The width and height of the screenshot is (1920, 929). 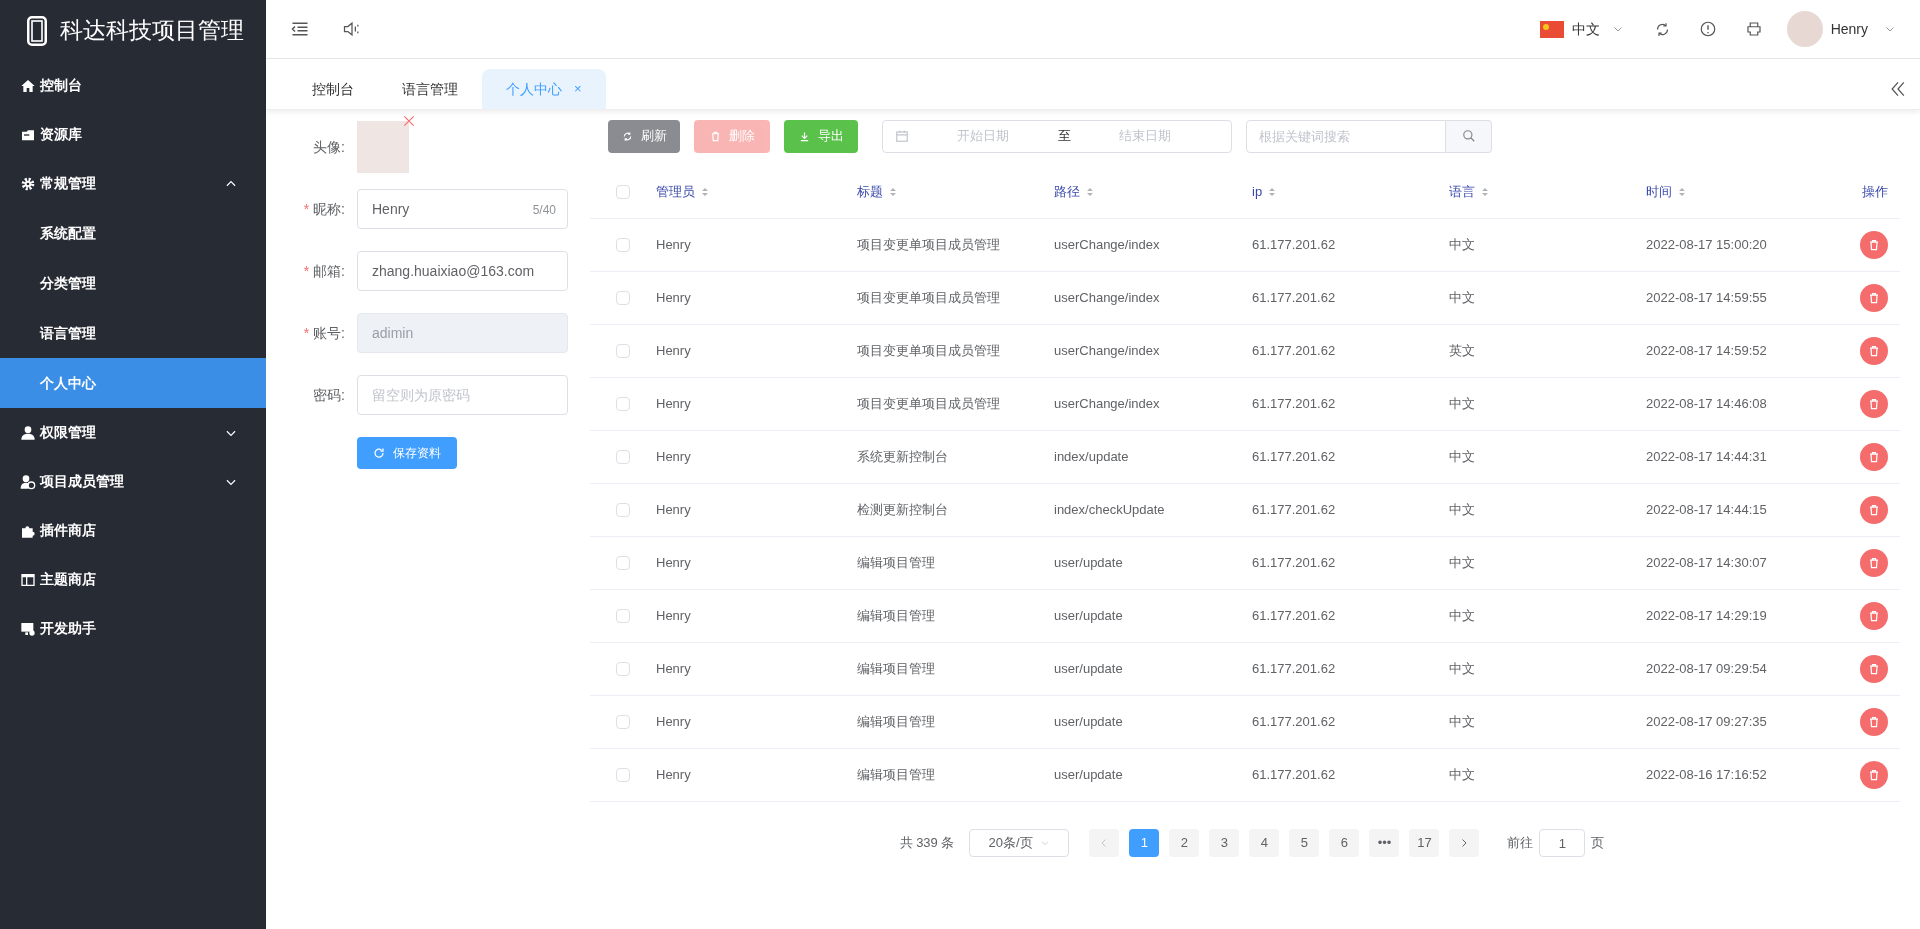 I want to click on table-cell: 系统更新控制台, so click(x=902, y=457).